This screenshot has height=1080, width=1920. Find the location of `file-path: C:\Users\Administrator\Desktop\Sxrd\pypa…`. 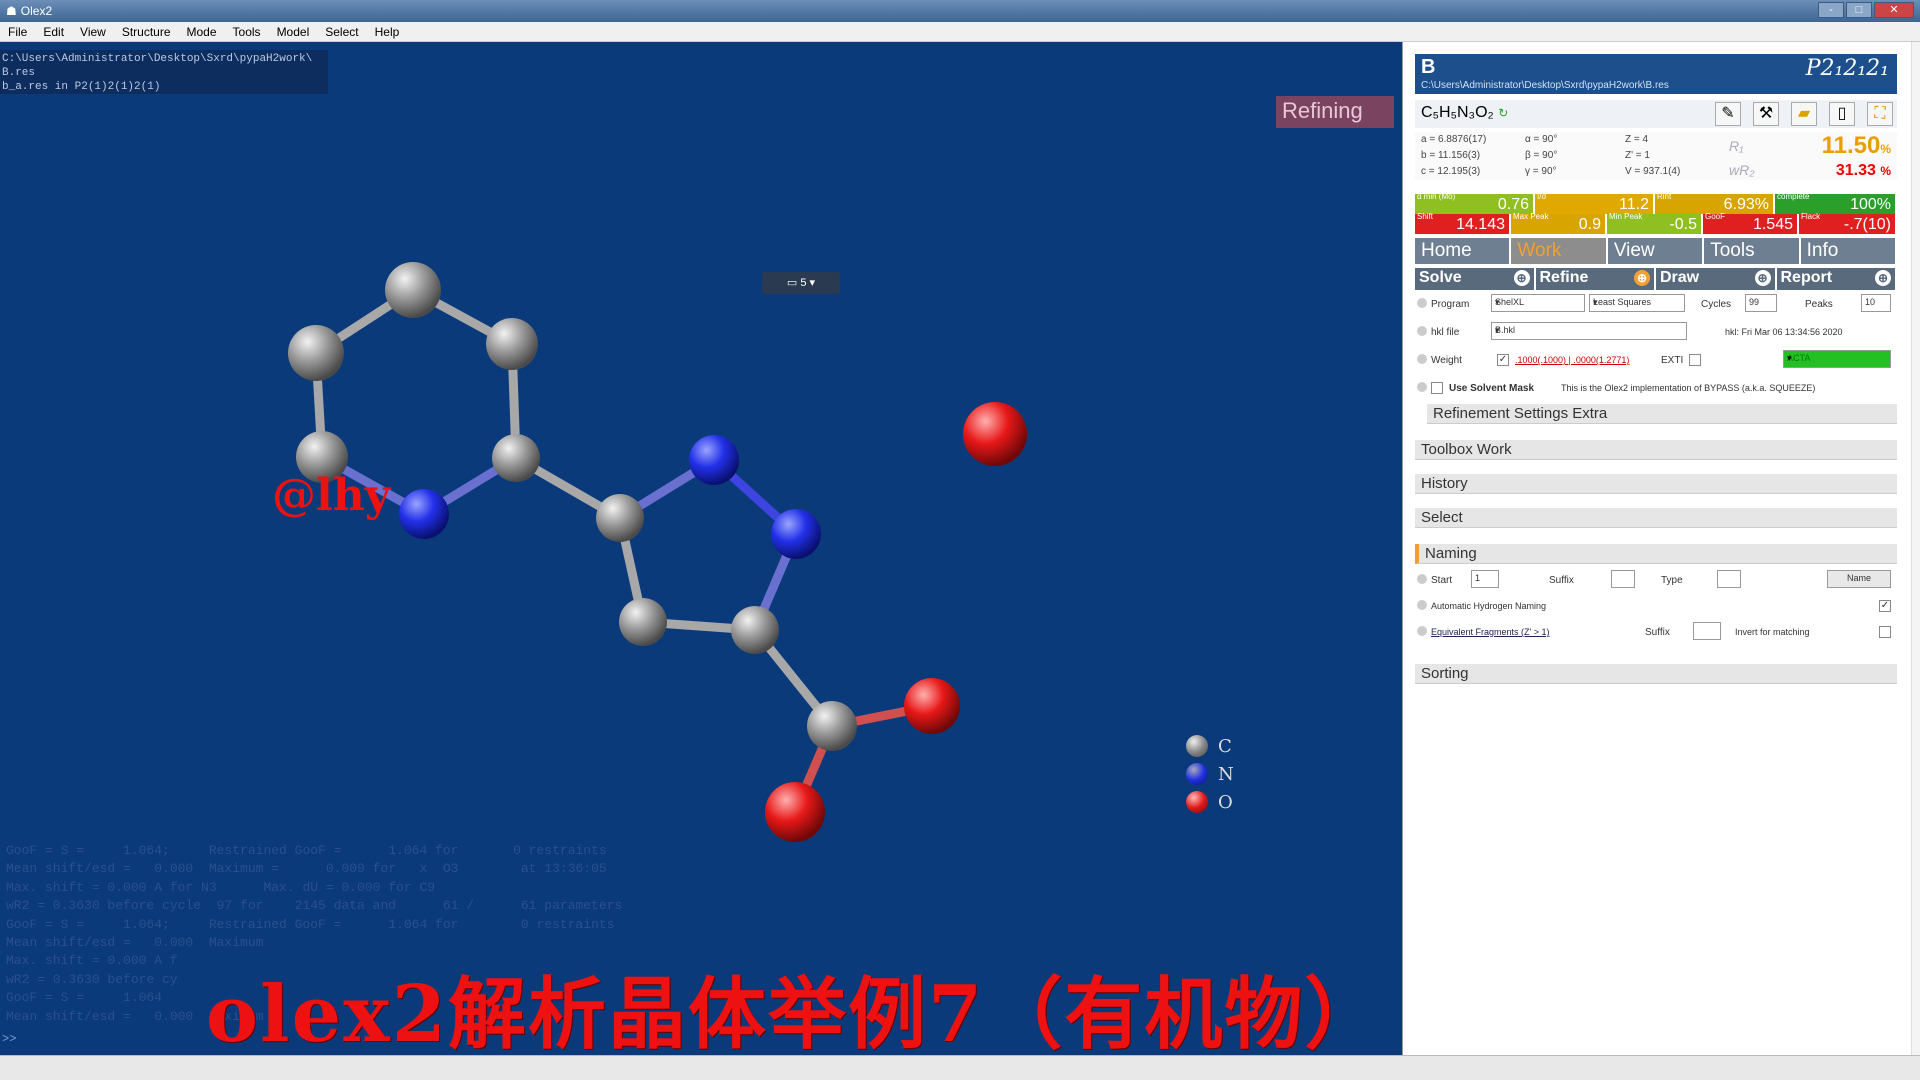

file-path: C:\Users\Administrator\Desktop\Sxrd\pypa… is located at coordinates (1545, 85).